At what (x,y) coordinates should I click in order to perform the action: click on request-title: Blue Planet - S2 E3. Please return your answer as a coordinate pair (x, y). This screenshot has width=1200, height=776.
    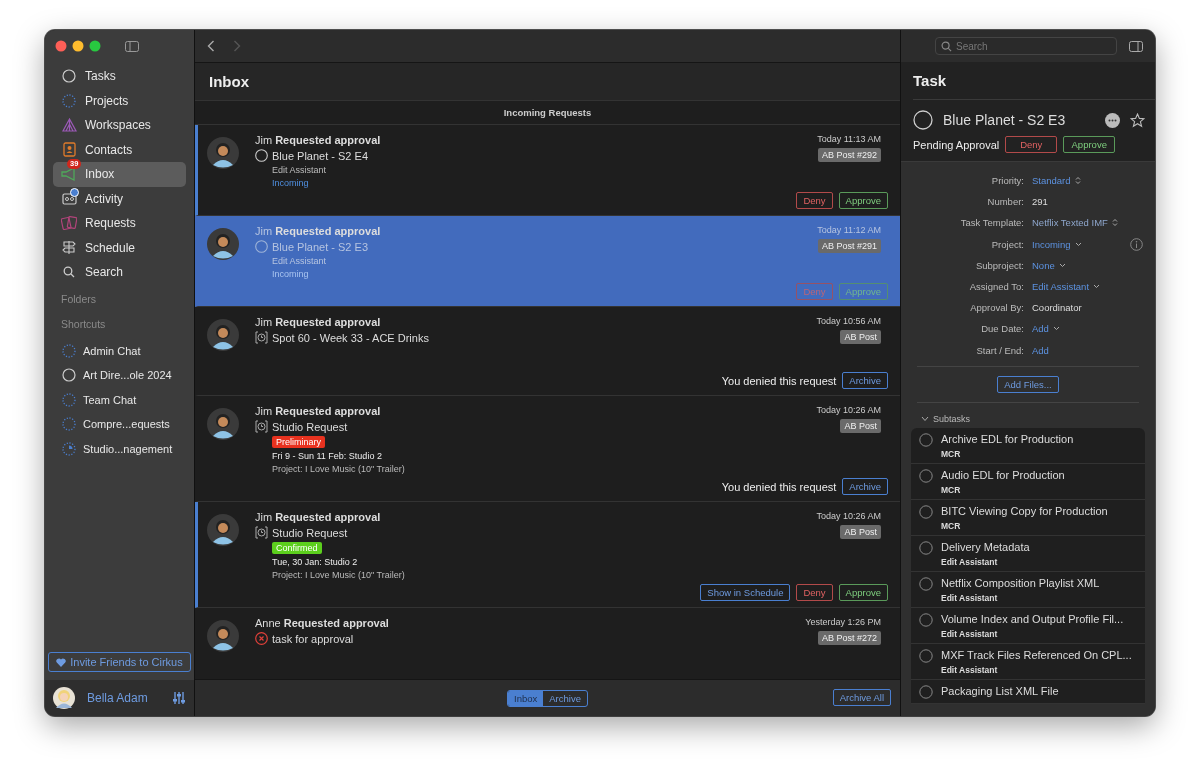
    Looking at the image, I should click on (320, 246).